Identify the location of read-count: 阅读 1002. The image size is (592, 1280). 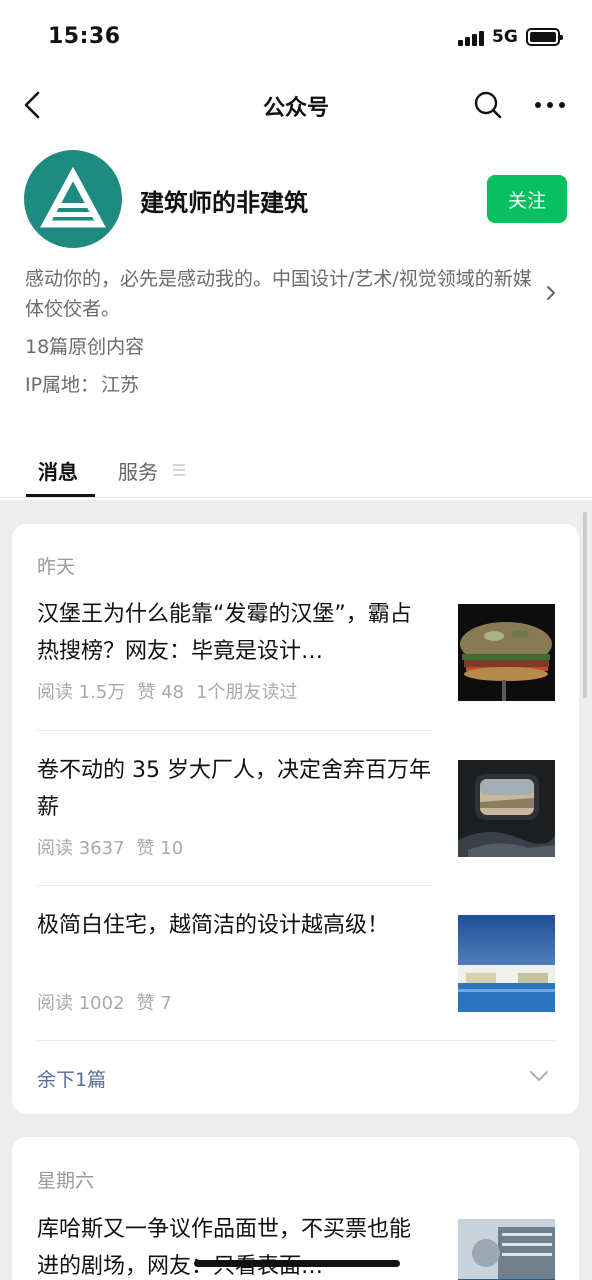
(81, 1003).